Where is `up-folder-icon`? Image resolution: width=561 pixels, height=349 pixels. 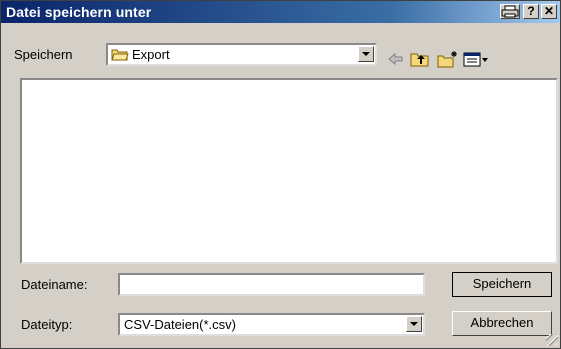 up-folder-icon is located at coordinates (420, 59).